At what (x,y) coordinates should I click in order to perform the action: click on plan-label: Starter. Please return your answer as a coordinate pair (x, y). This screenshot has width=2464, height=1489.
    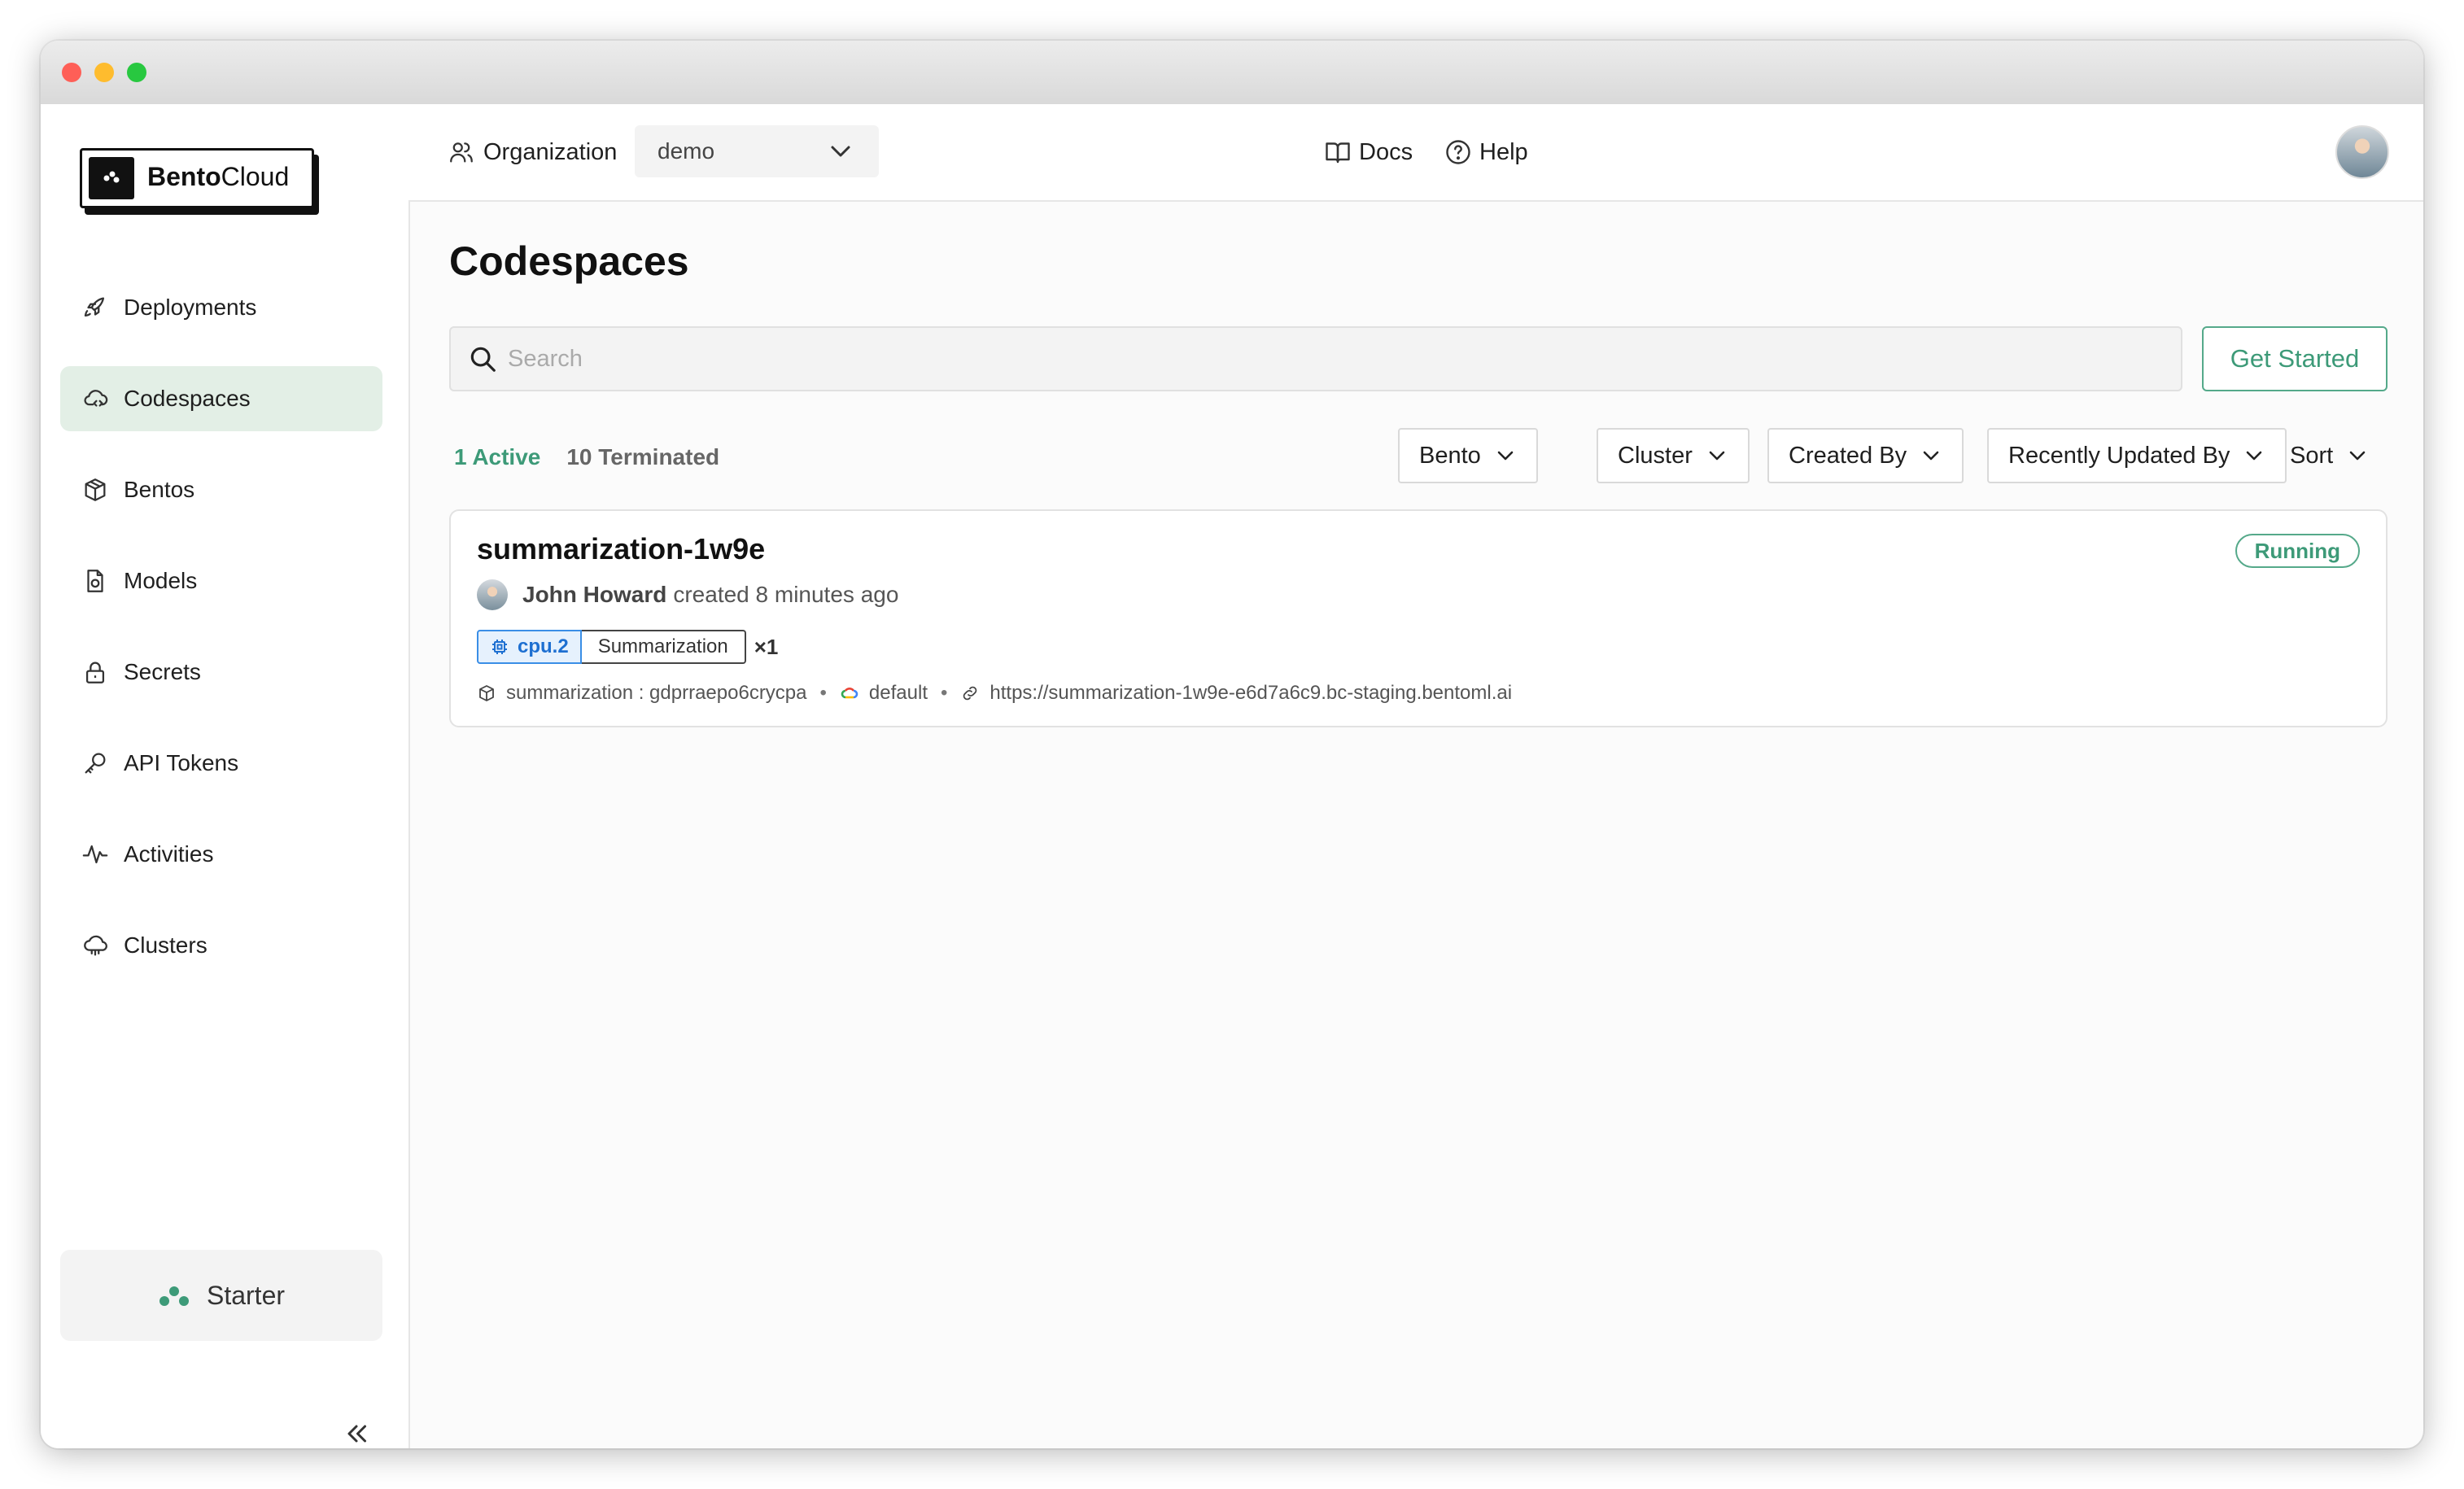
    Looking at the image, I should click on (246, 1295).